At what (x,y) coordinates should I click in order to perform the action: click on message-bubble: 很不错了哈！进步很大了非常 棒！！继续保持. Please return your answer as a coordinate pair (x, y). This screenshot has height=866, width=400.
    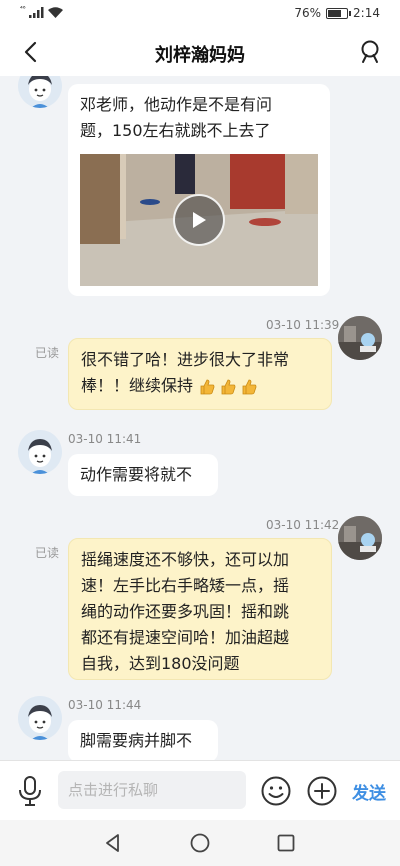
    Looking at the image, I should click on (200, 374).